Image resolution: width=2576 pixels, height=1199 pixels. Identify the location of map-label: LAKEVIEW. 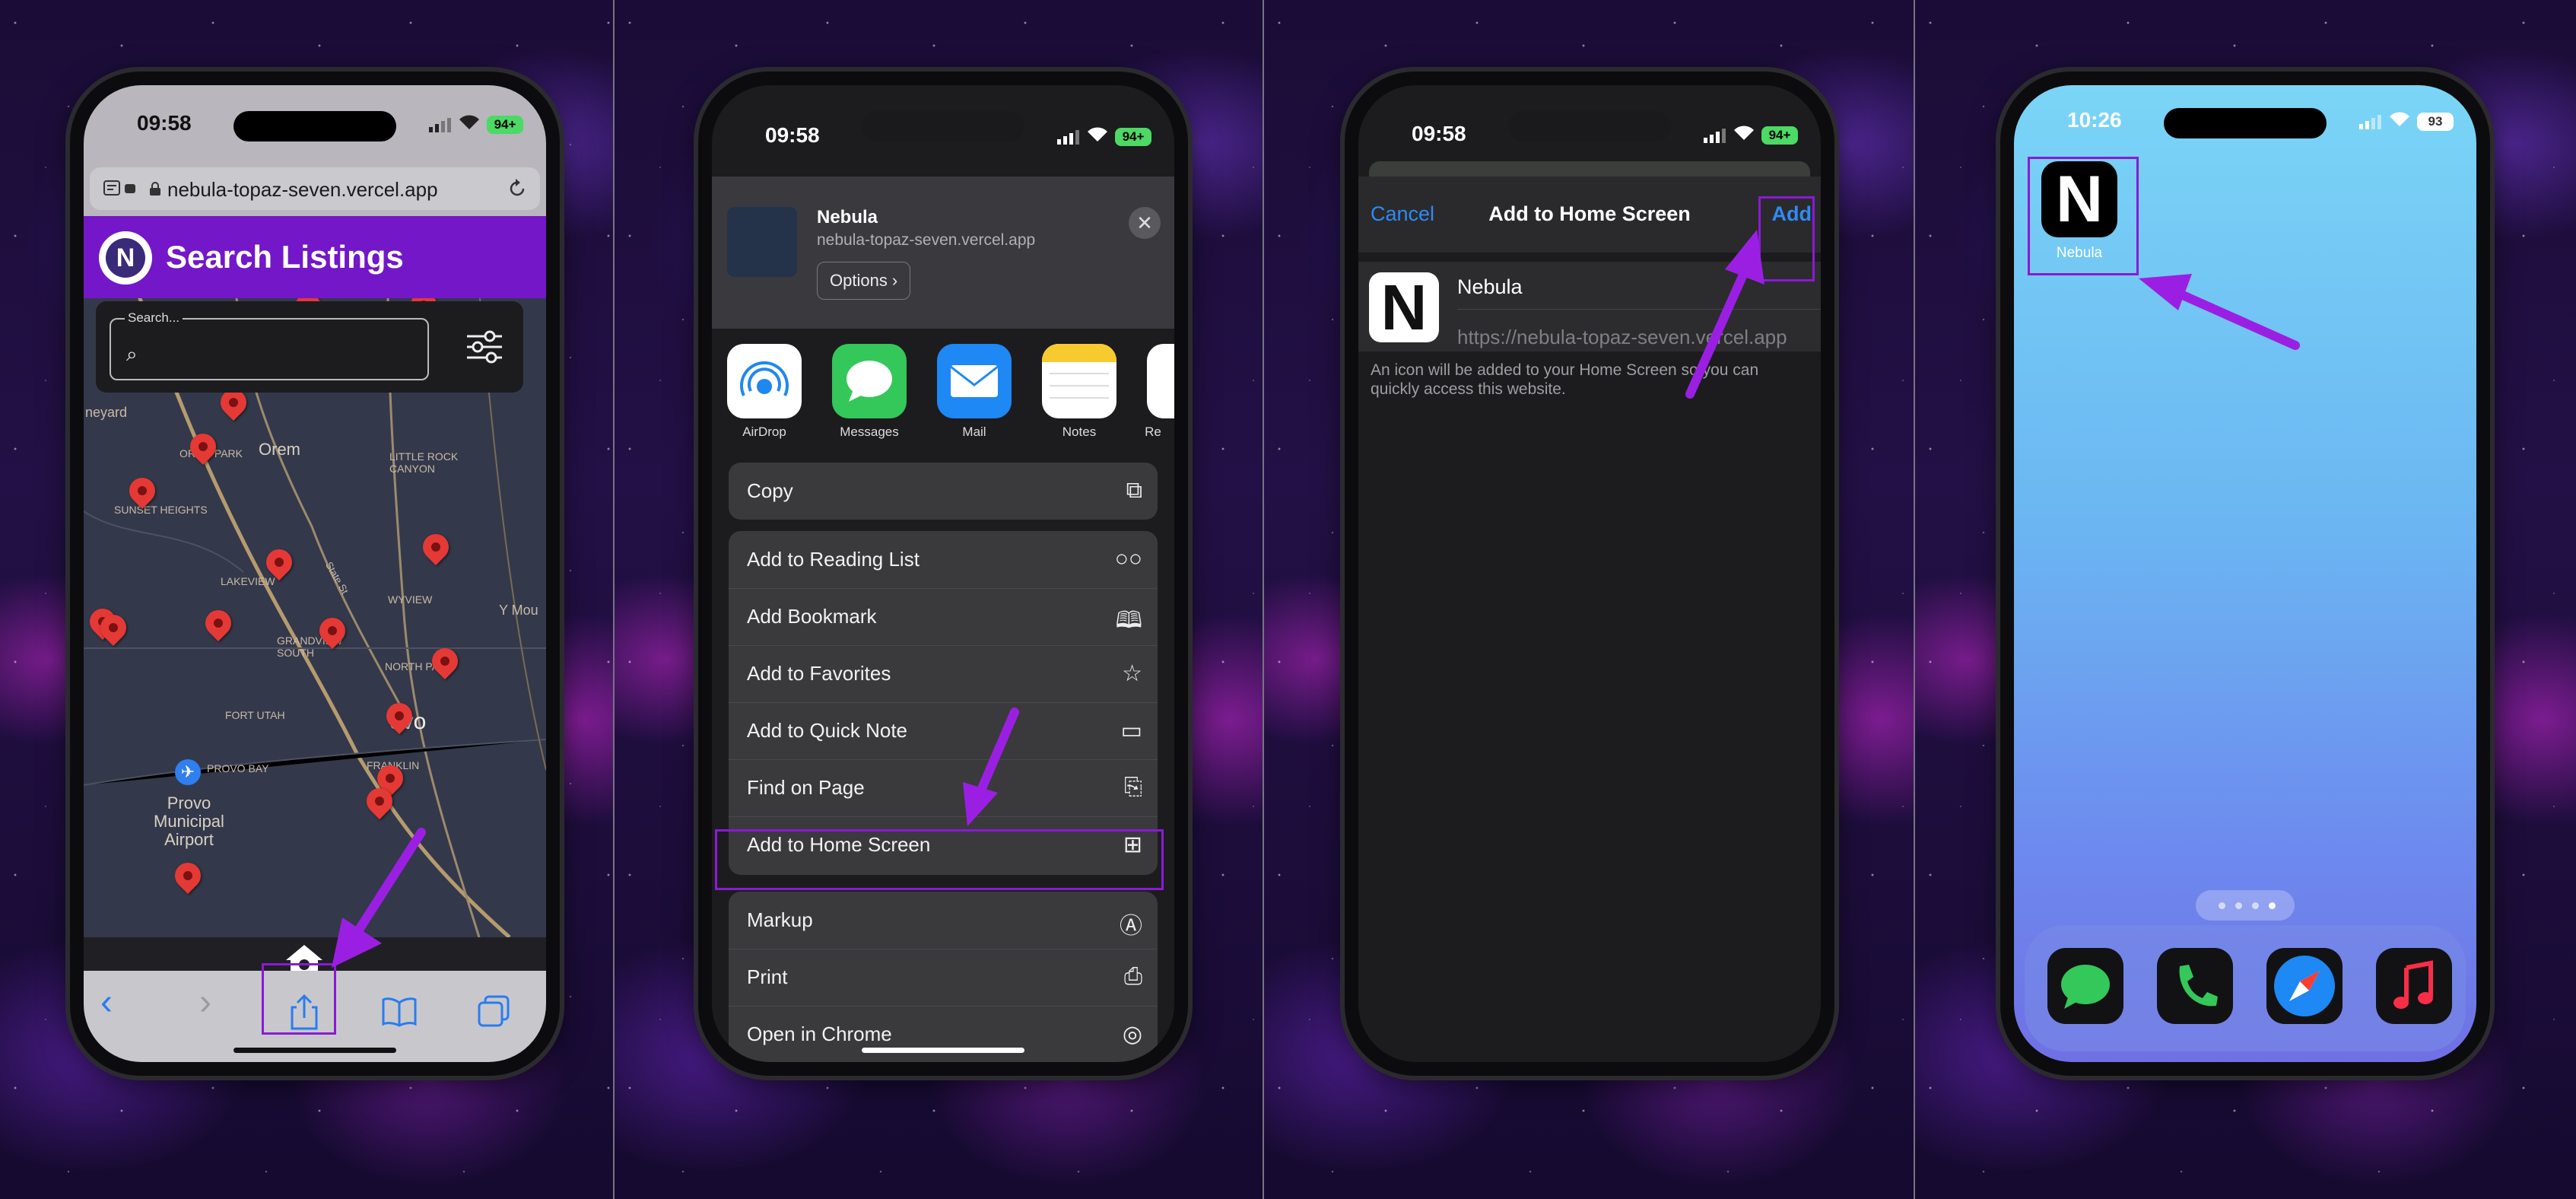
(248, 581).